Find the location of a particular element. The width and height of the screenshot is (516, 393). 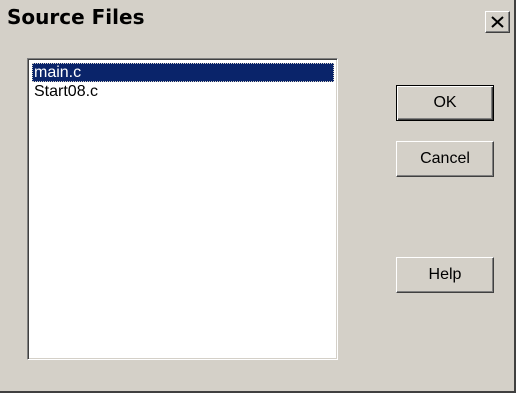

close-button is located at coordinates (497, 22).